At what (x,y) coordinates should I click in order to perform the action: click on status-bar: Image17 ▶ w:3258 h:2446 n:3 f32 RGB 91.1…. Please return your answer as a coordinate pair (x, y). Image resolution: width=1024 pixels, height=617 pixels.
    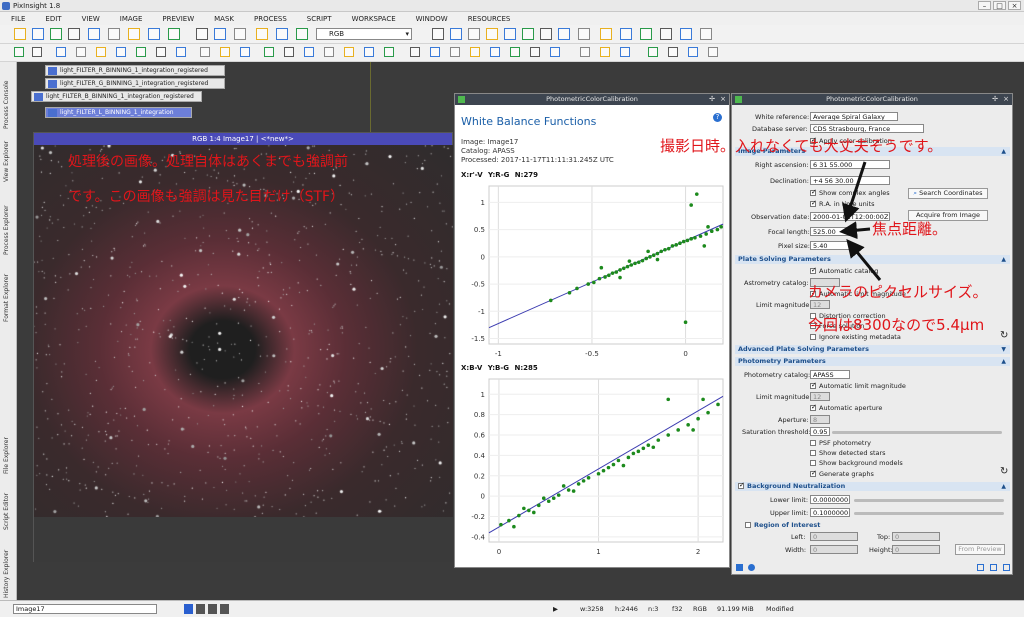
    Looking at the image, I should click on (512, 608).